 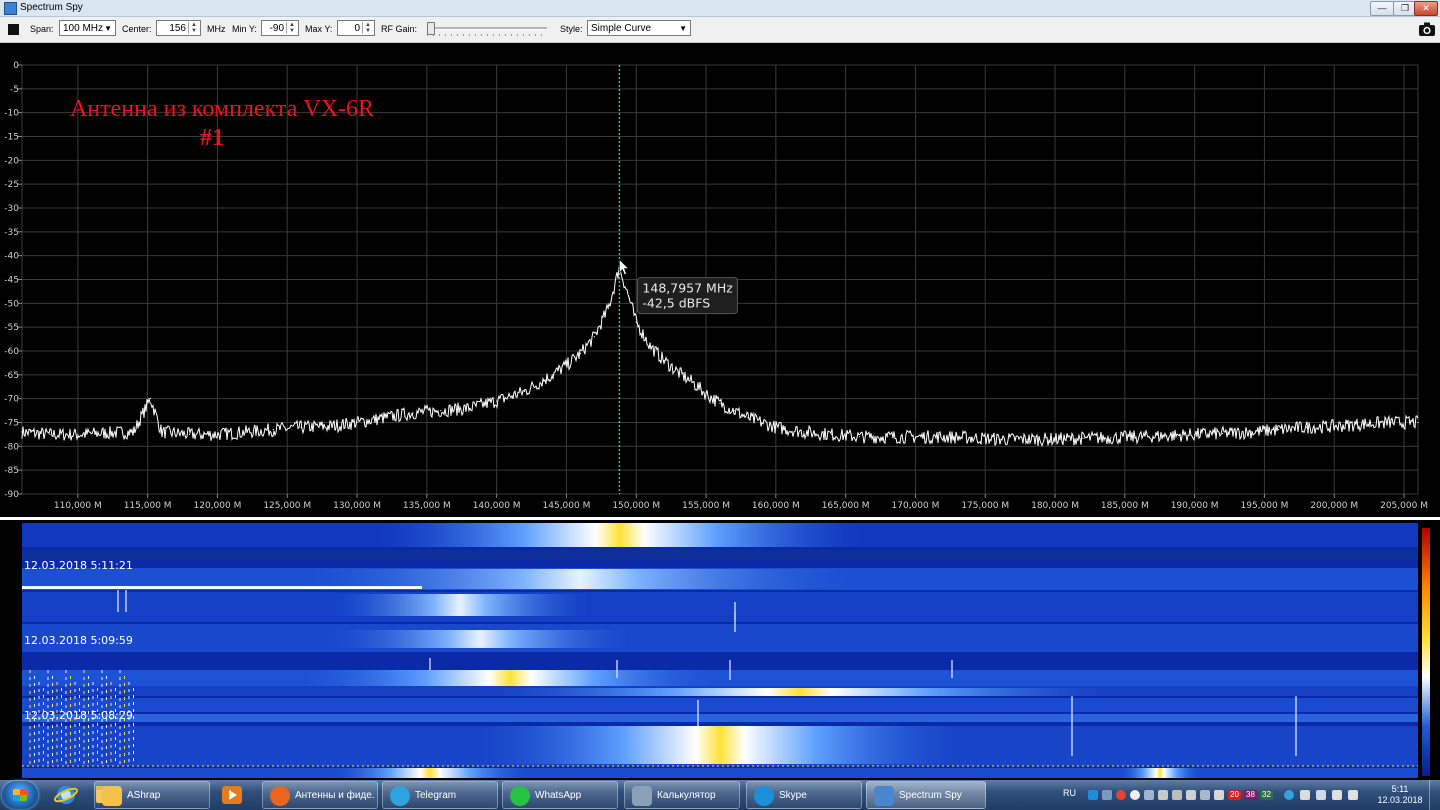 I want to click on taskbar-task: Skype, so click(x=804, y=795).